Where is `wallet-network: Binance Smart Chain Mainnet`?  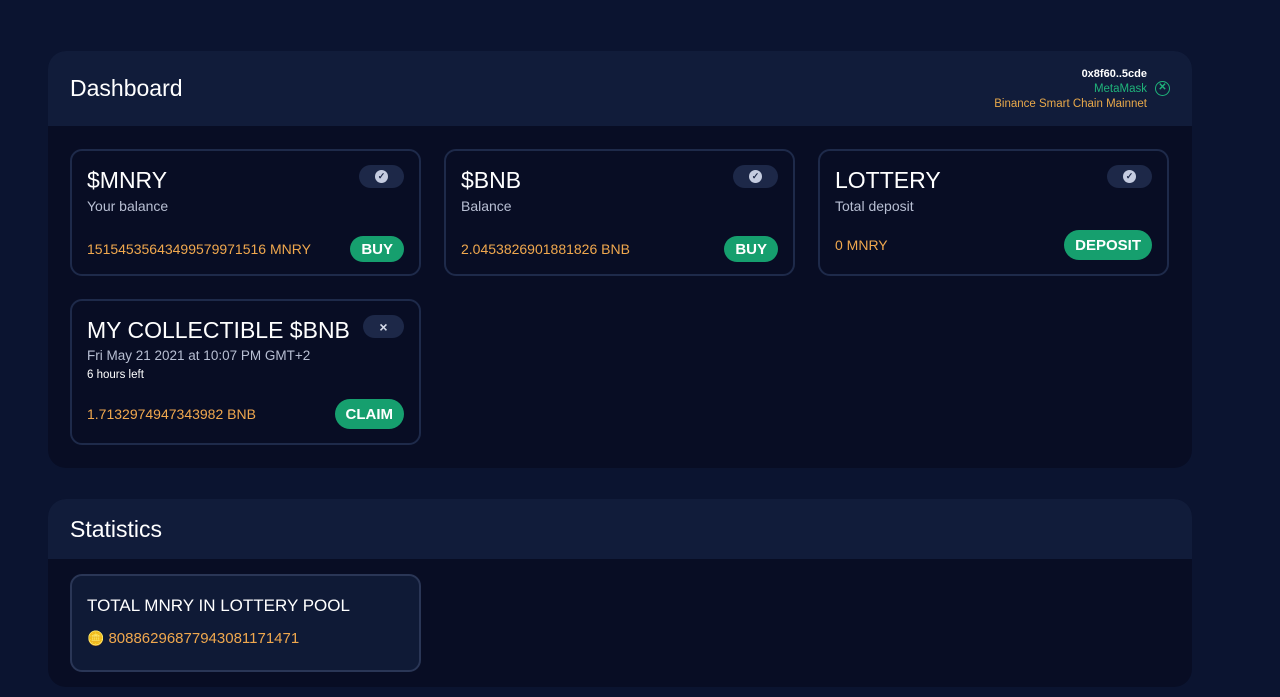
wallet-network: Binance Smart Chain Mainnet is located at coordinates (1070, 104).